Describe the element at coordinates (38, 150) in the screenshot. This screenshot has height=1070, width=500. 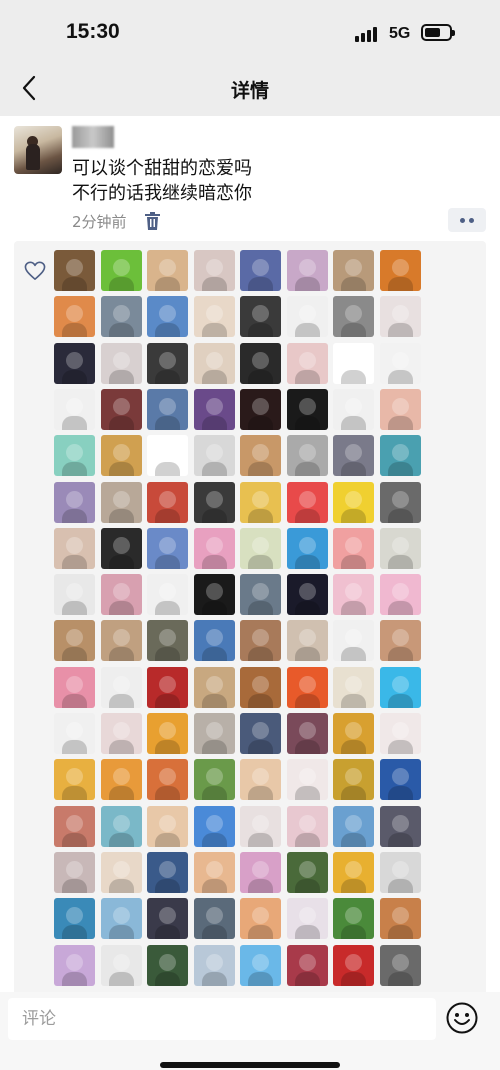
I see `author-avatar` at that location.